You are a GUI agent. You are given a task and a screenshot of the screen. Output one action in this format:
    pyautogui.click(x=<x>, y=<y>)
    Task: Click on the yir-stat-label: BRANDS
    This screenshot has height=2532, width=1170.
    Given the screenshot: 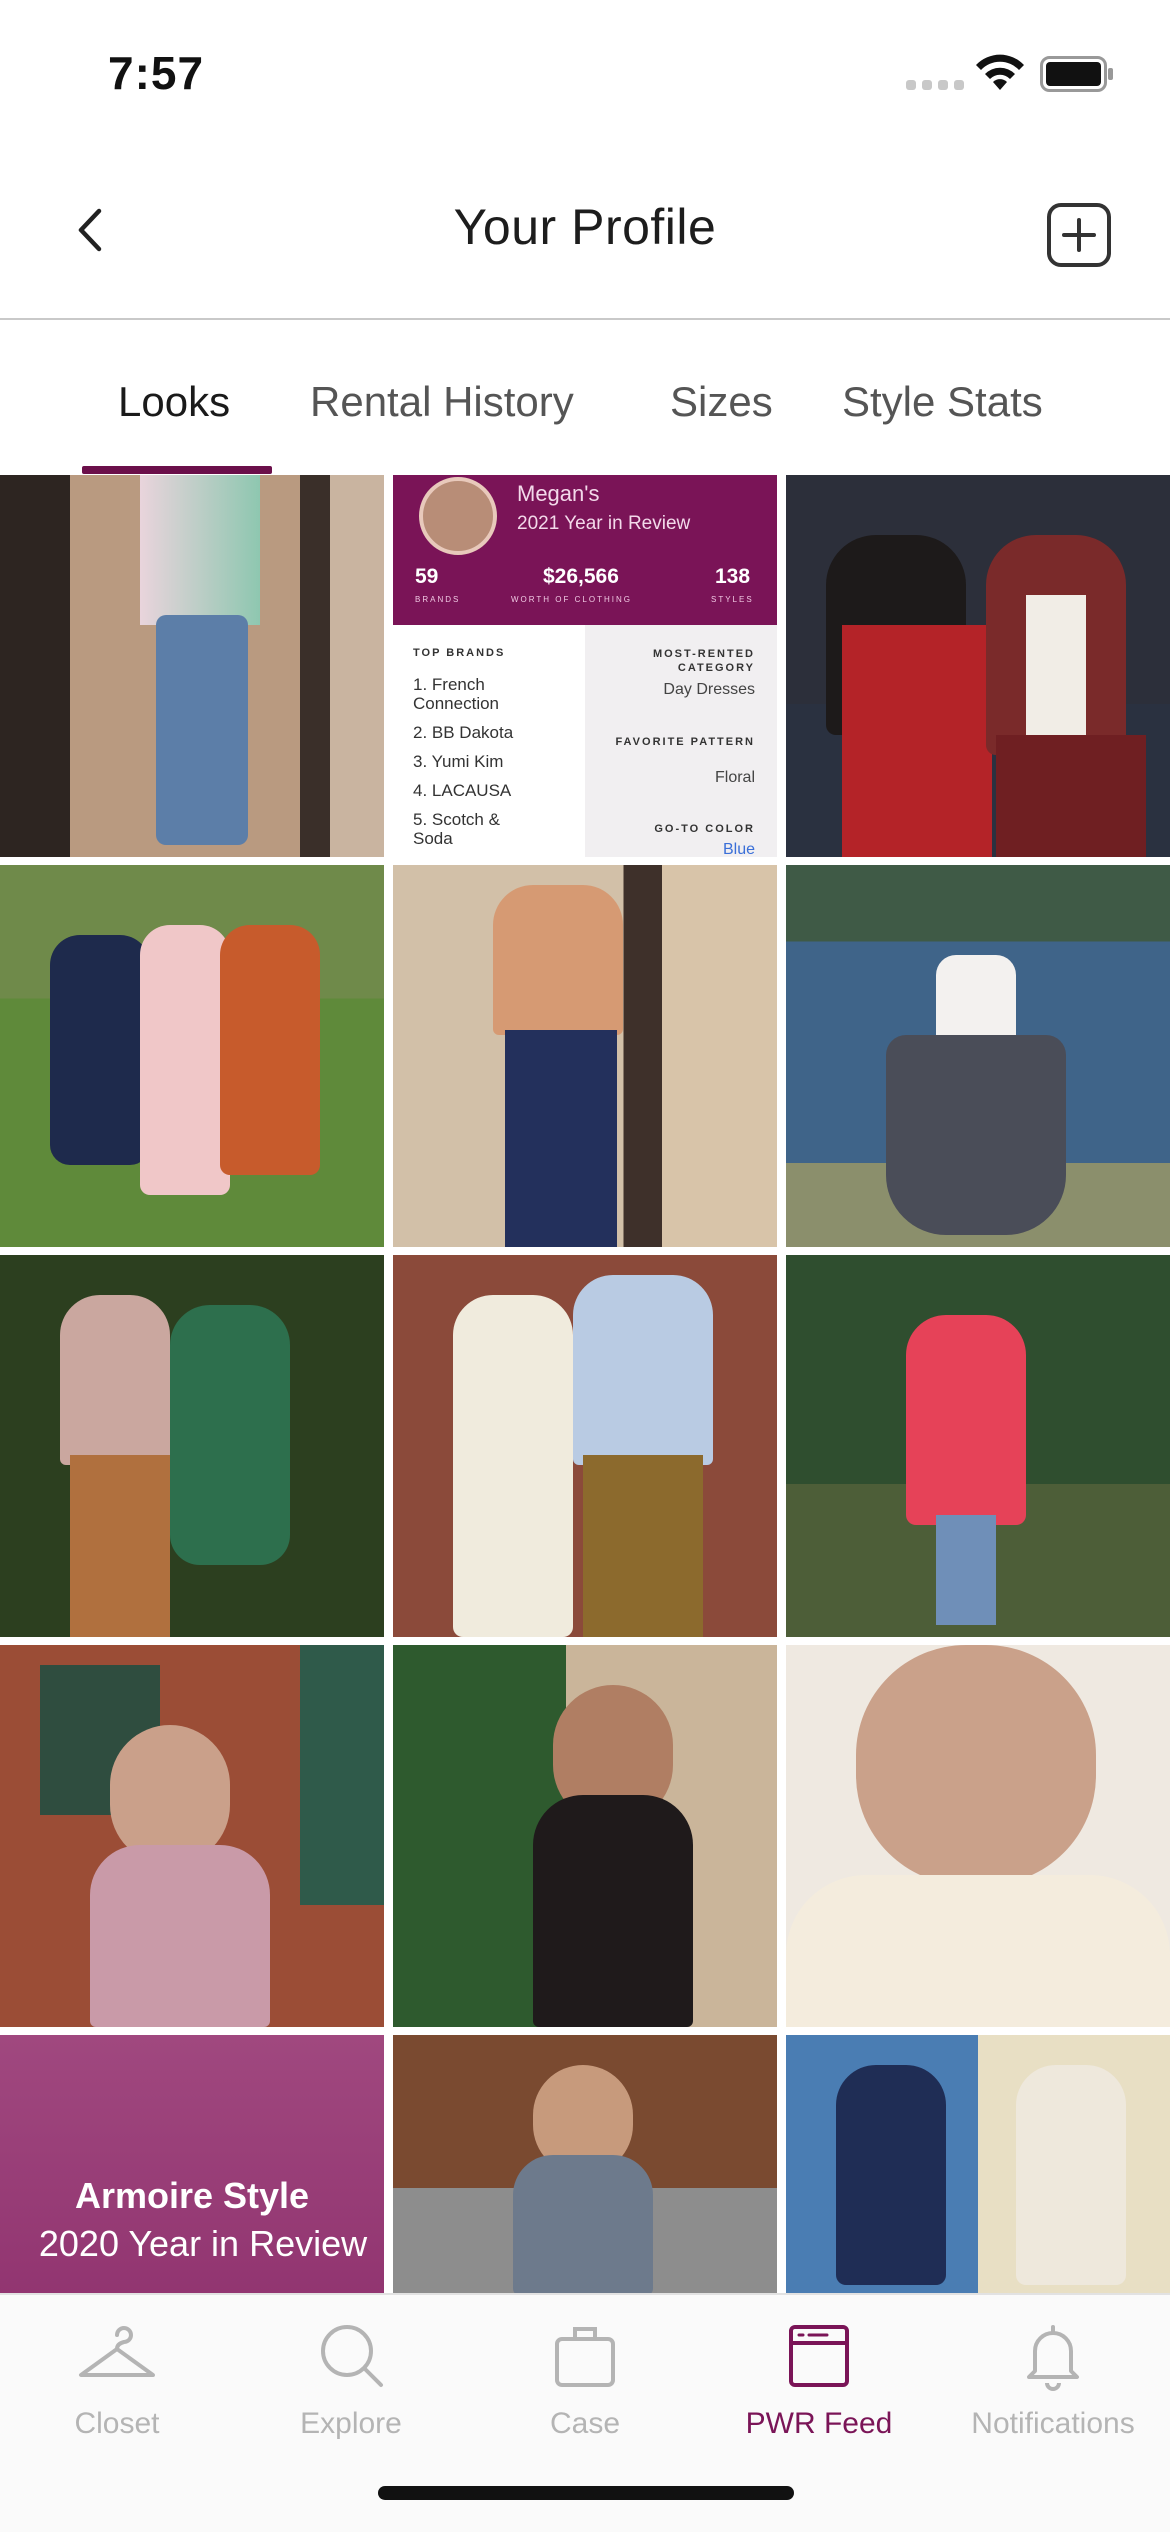 What is the action you would take?
    pyautogui.click(x=438, y=599)
    